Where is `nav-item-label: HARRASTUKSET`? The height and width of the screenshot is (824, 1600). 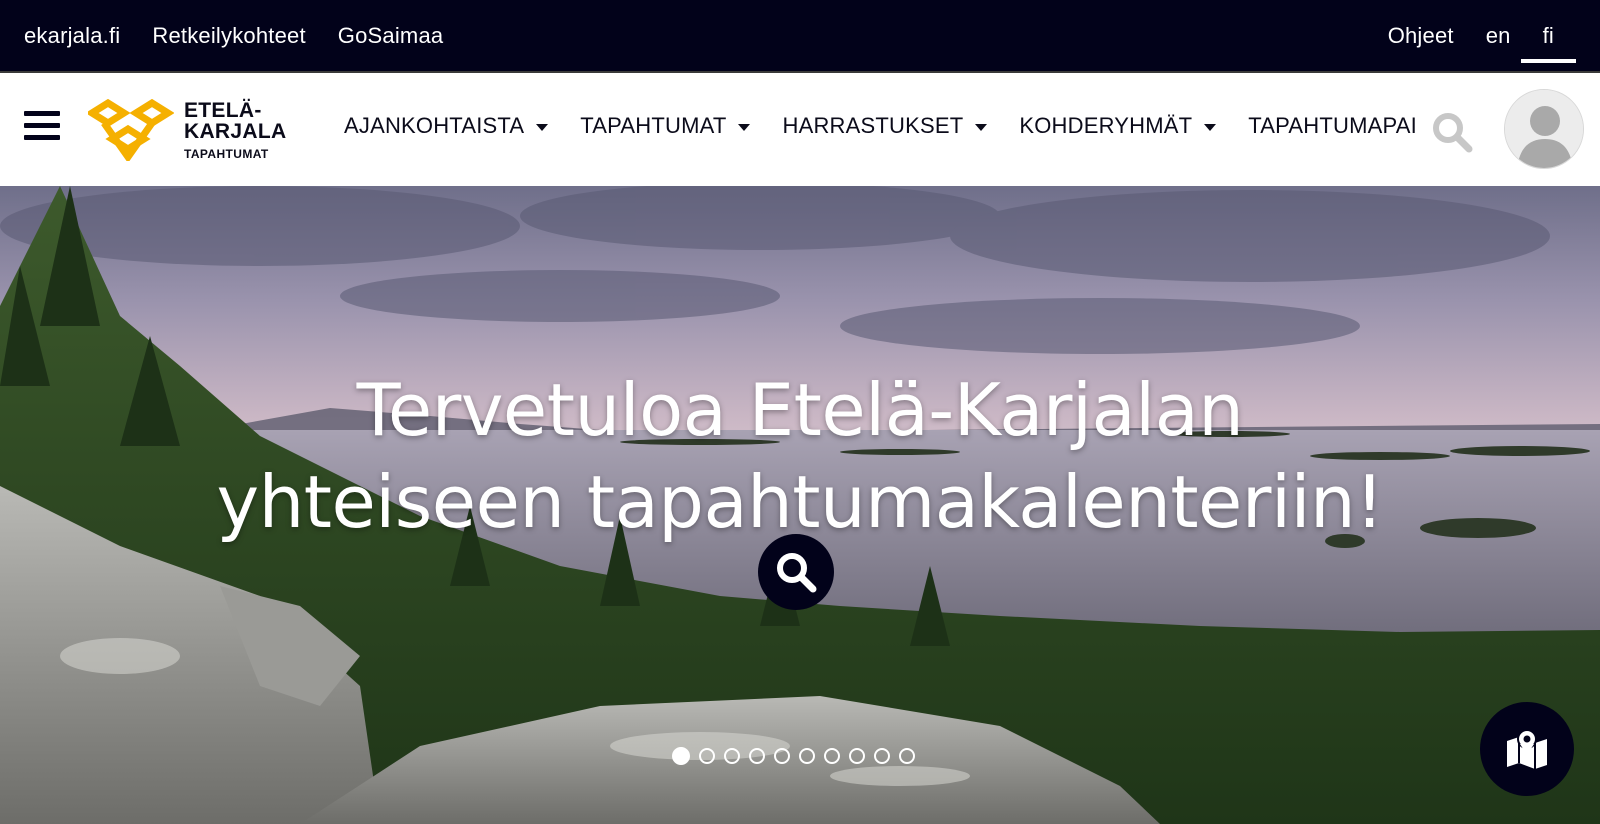
nav-item-label: HARRASTUKSET is located at coordinates (873, 125).